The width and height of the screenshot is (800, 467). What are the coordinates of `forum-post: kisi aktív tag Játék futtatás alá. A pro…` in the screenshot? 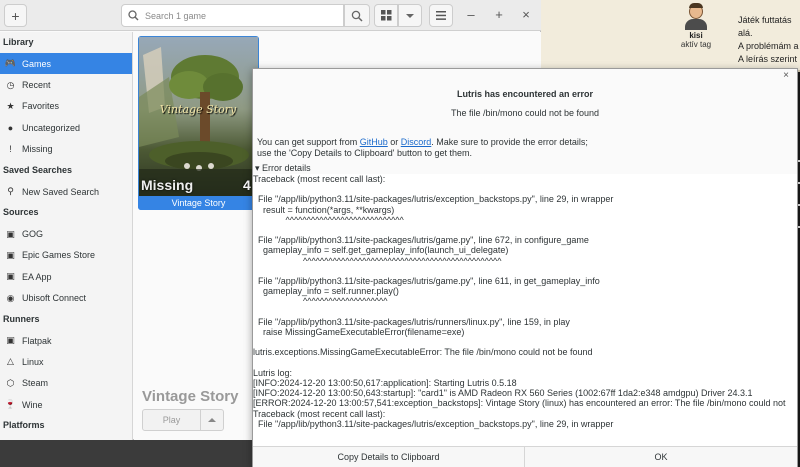 It's located at (670, 35).